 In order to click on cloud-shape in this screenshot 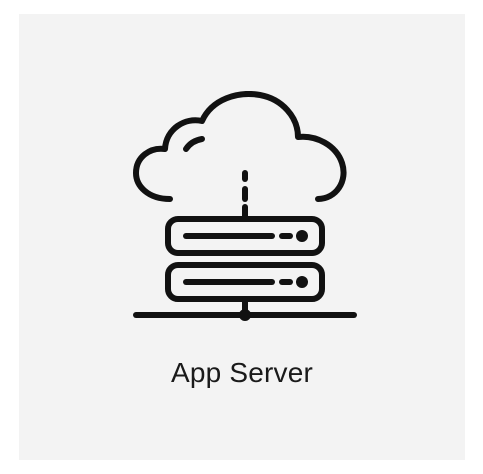, I will do `click(240, 146)`.